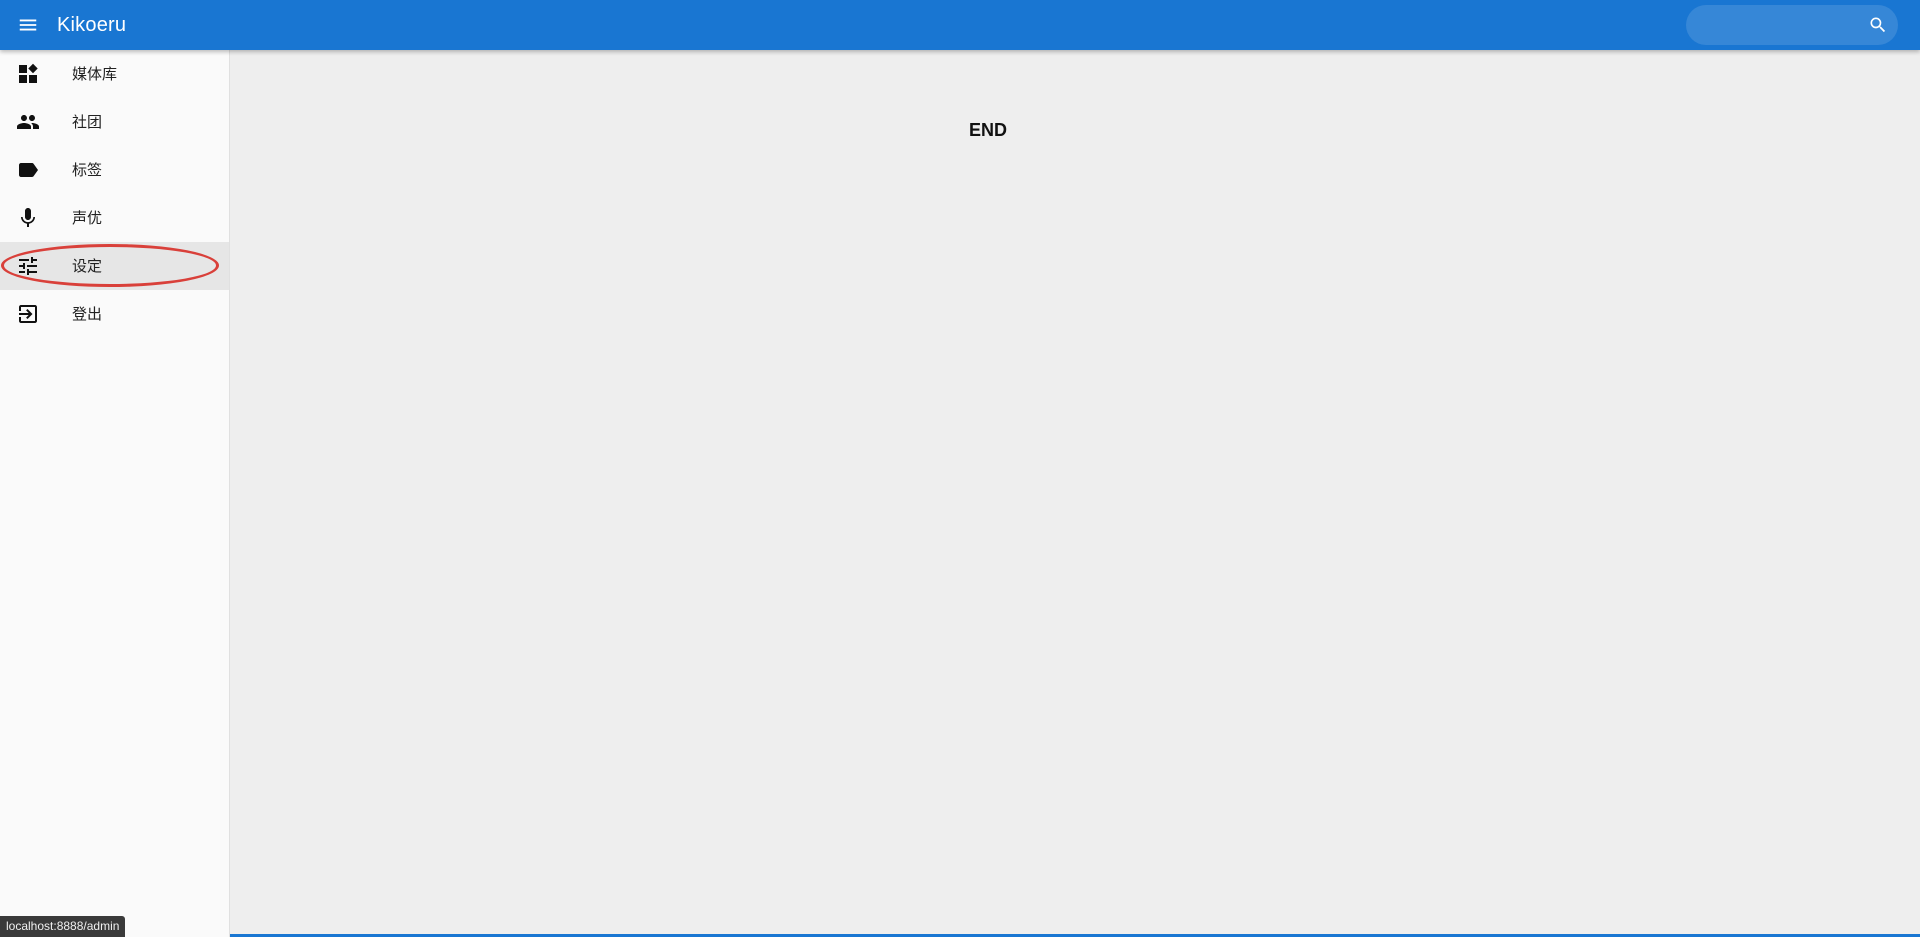 This screenshot has height=937, width=1920. What do you see at coordinates (95, 74) in the screenshot?
I see `sidebar-item-label: 媒体库` at bounding box center [95, 74].